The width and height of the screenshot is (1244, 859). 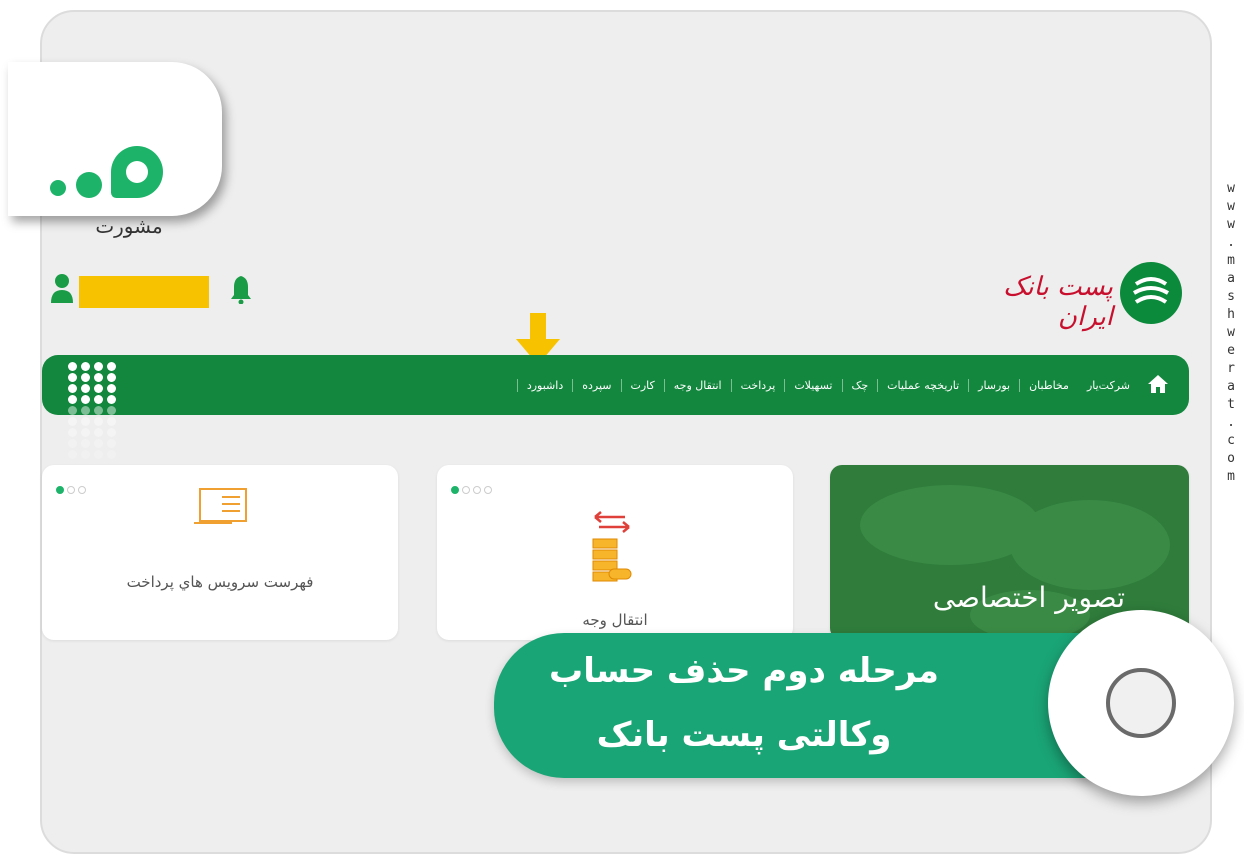 I want to click on watermark-char: h, so click(x=1231, y=314).